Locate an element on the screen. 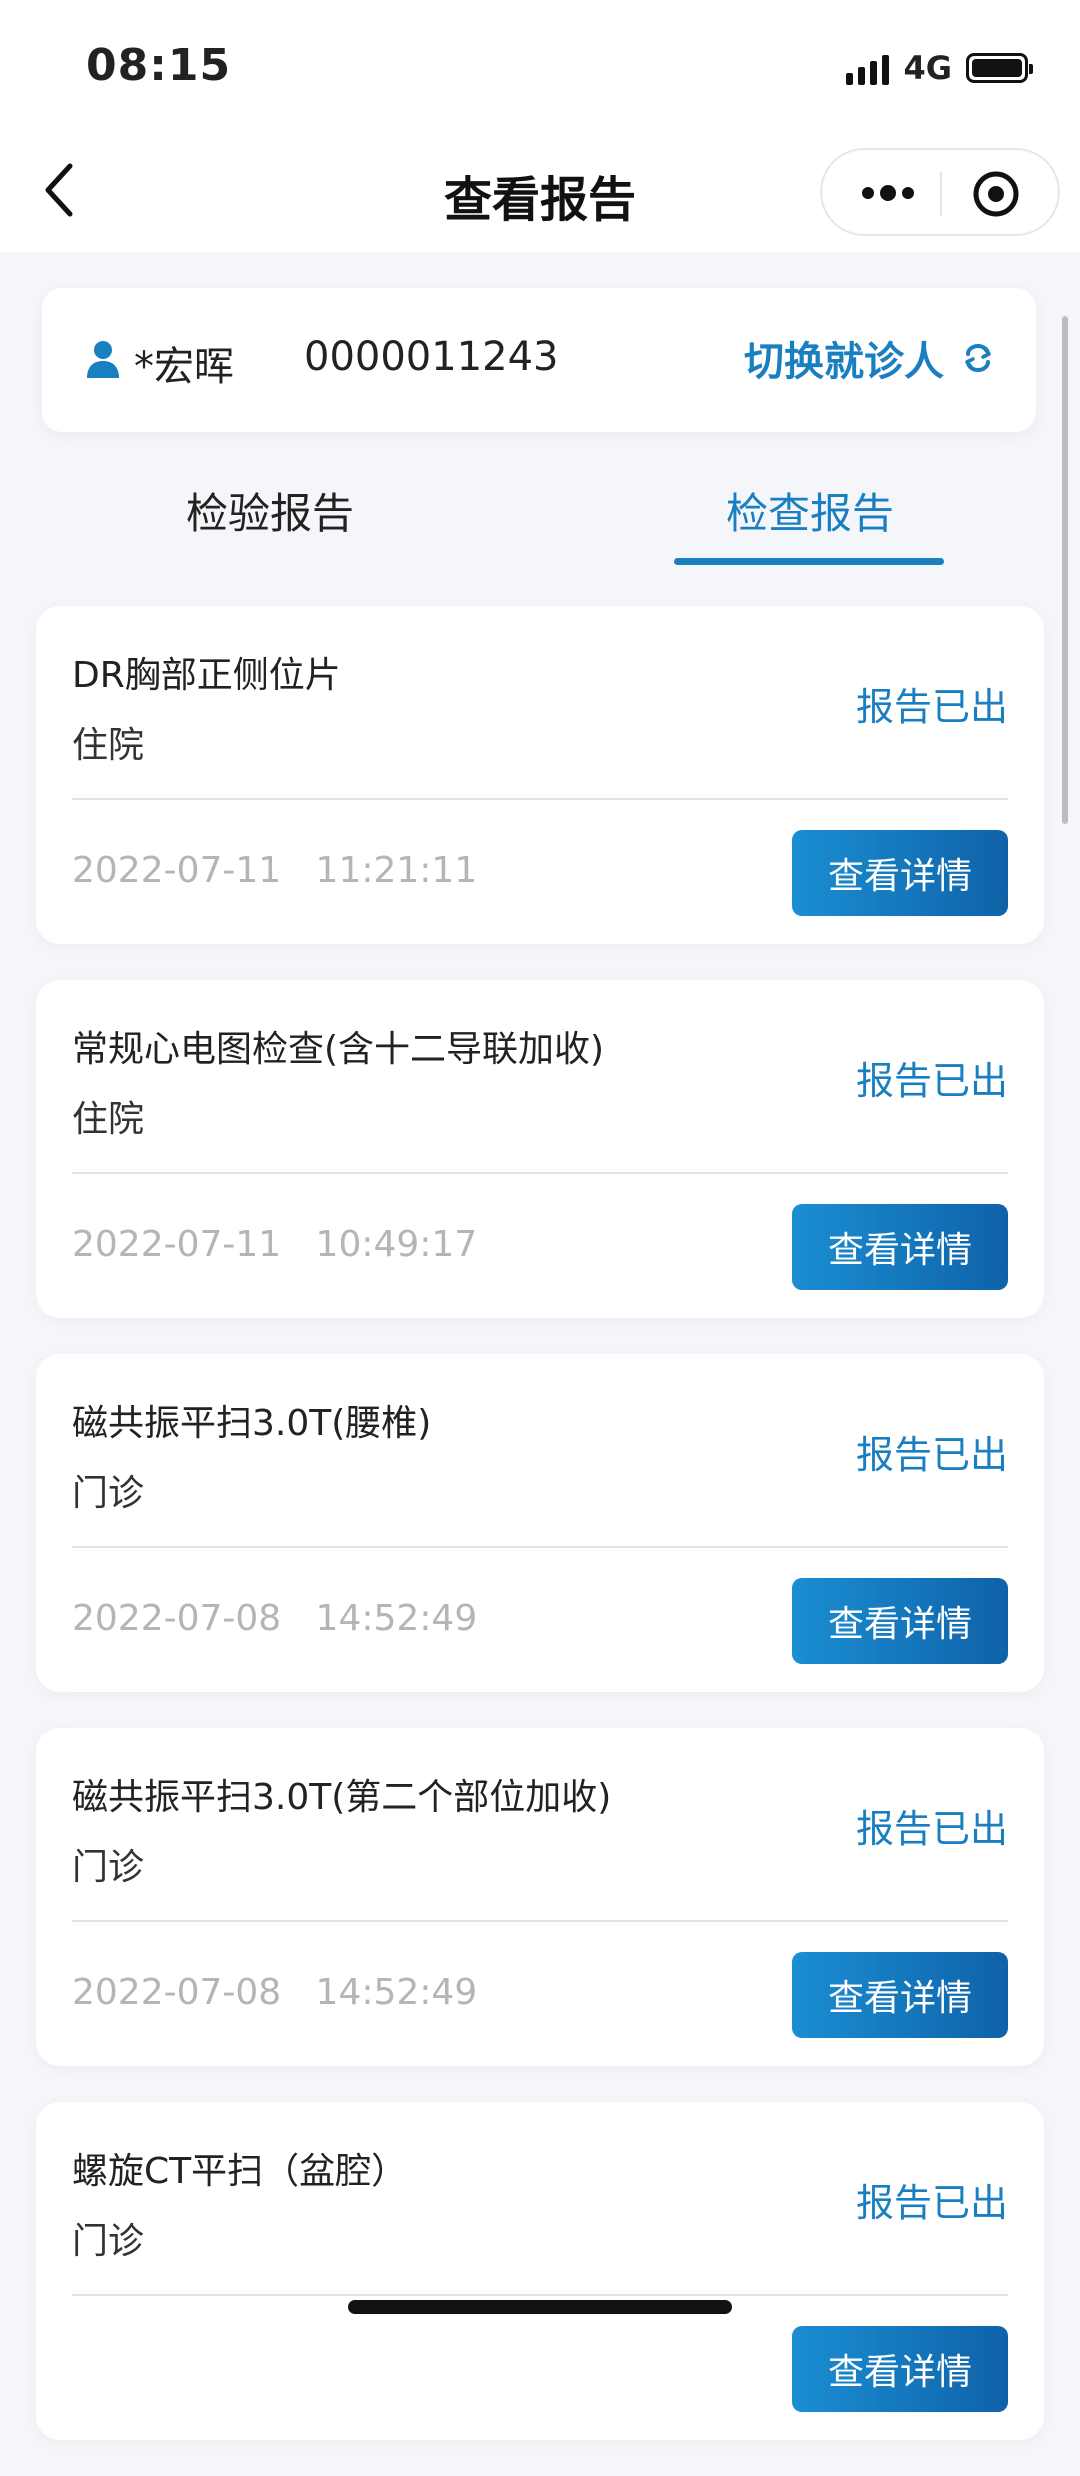 This screenshot has height=2476, width=1080. report-name: 常规心电图检查(含十二导联加收) is located at coordinates (338, 1049).